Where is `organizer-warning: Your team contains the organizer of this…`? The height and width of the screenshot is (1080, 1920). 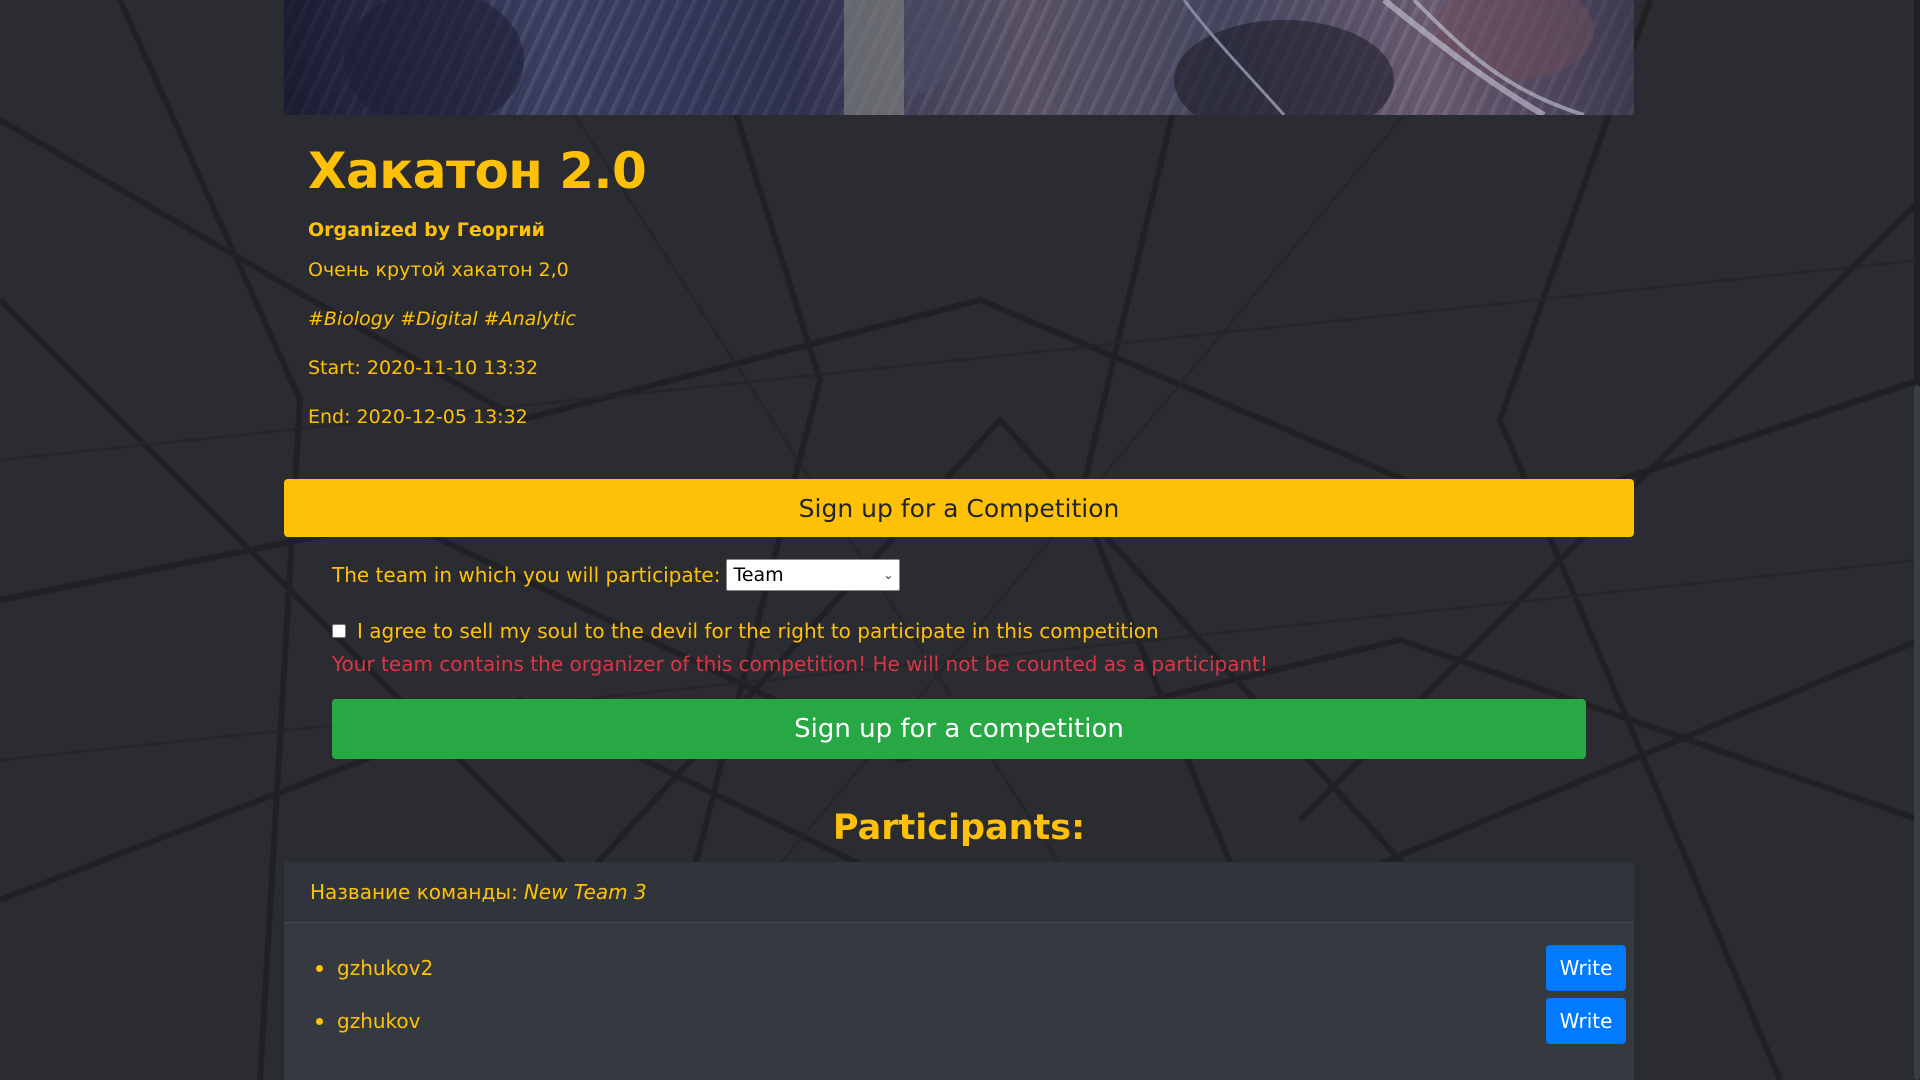 organizer-warning: Your team contains the organizer of this… is located at coordinates (800, 664).